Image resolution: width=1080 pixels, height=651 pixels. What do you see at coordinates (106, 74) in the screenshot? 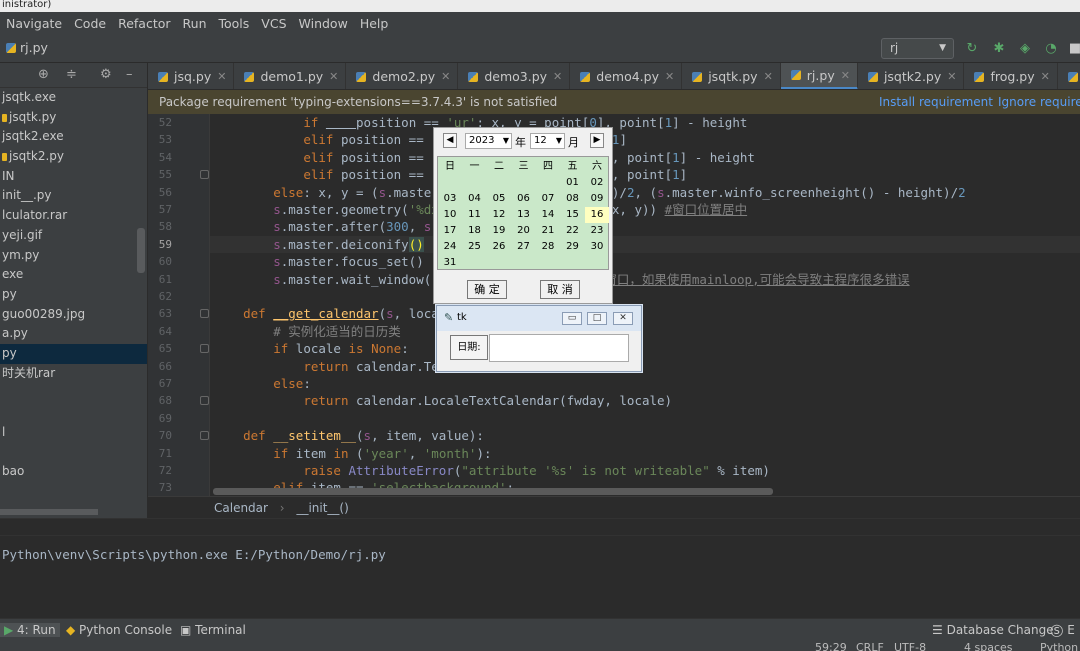
I see `gear-icon: ⚙` at bounding box center [106, 74].